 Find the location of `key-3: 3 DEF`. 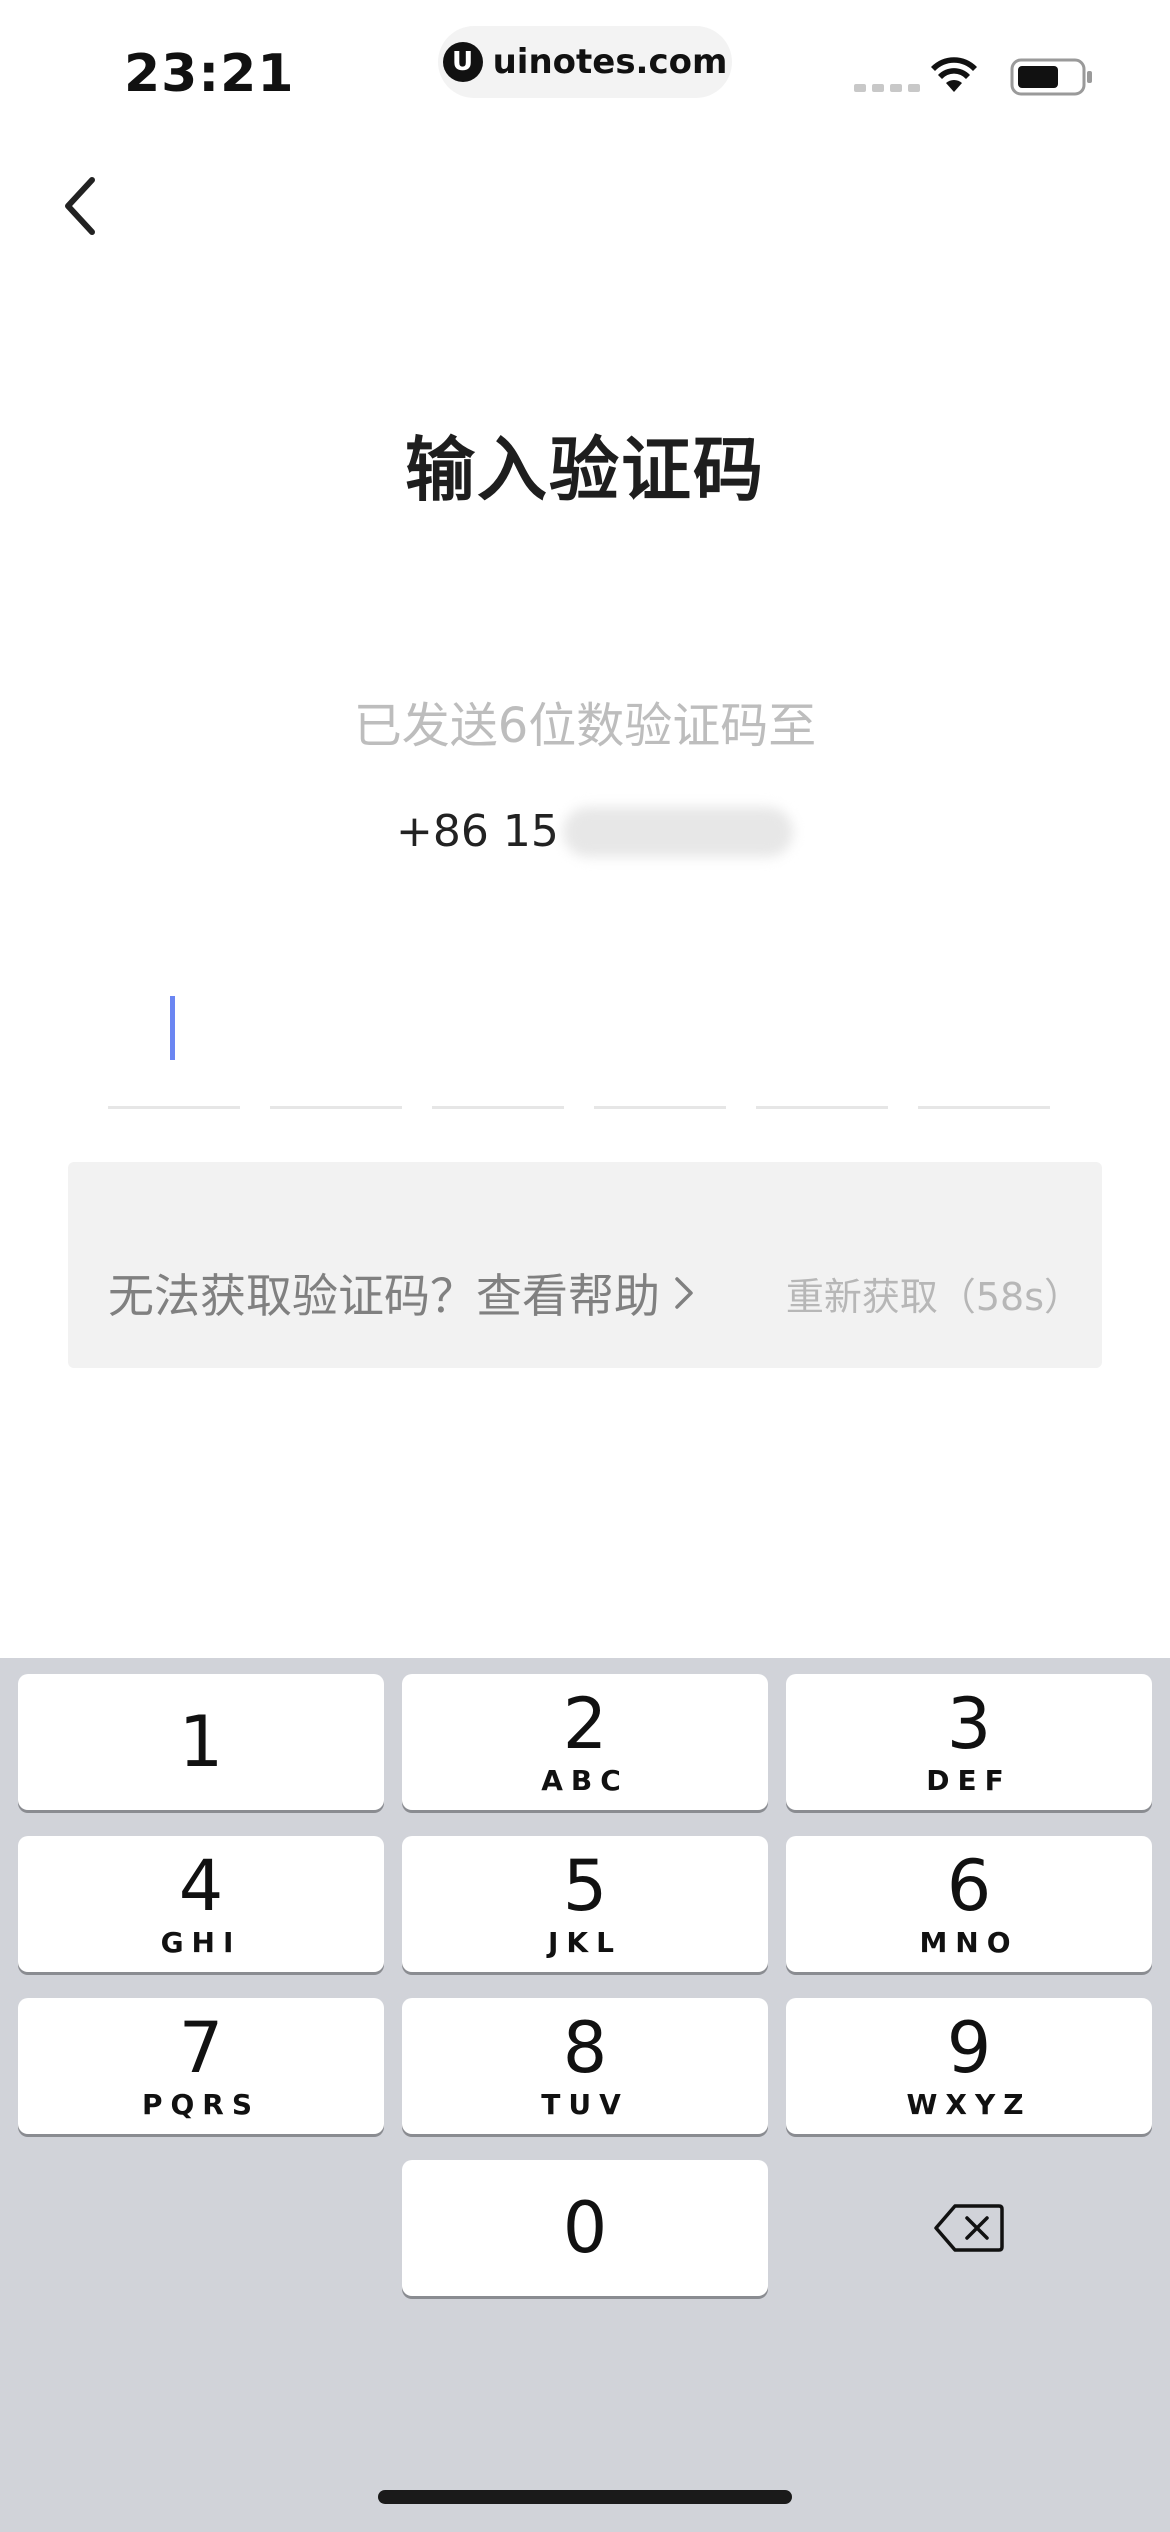

key-3: 3 DEF is located at coordinates (969, 1742).